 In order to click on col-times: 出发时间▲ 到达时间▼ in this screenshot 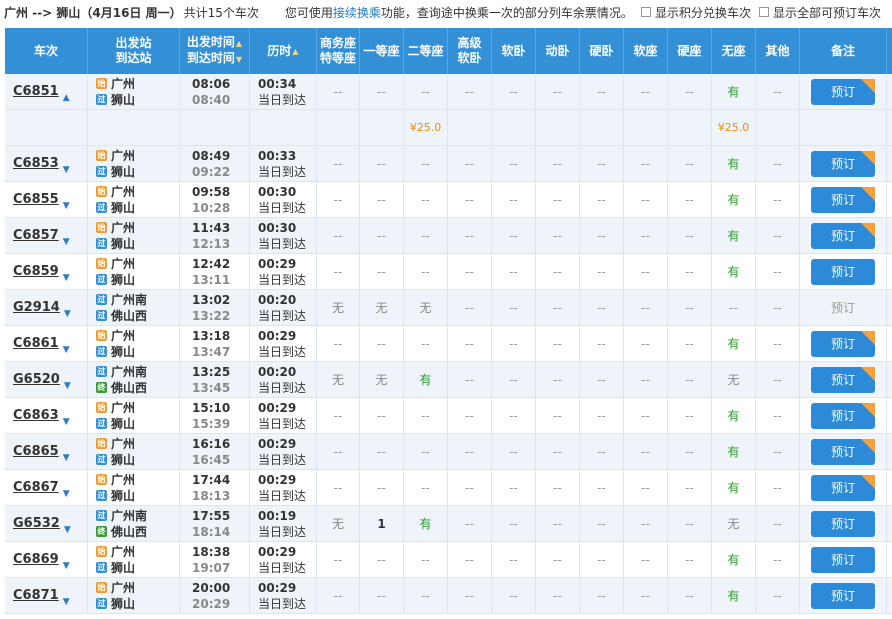, I will do `click(215, 51)`.